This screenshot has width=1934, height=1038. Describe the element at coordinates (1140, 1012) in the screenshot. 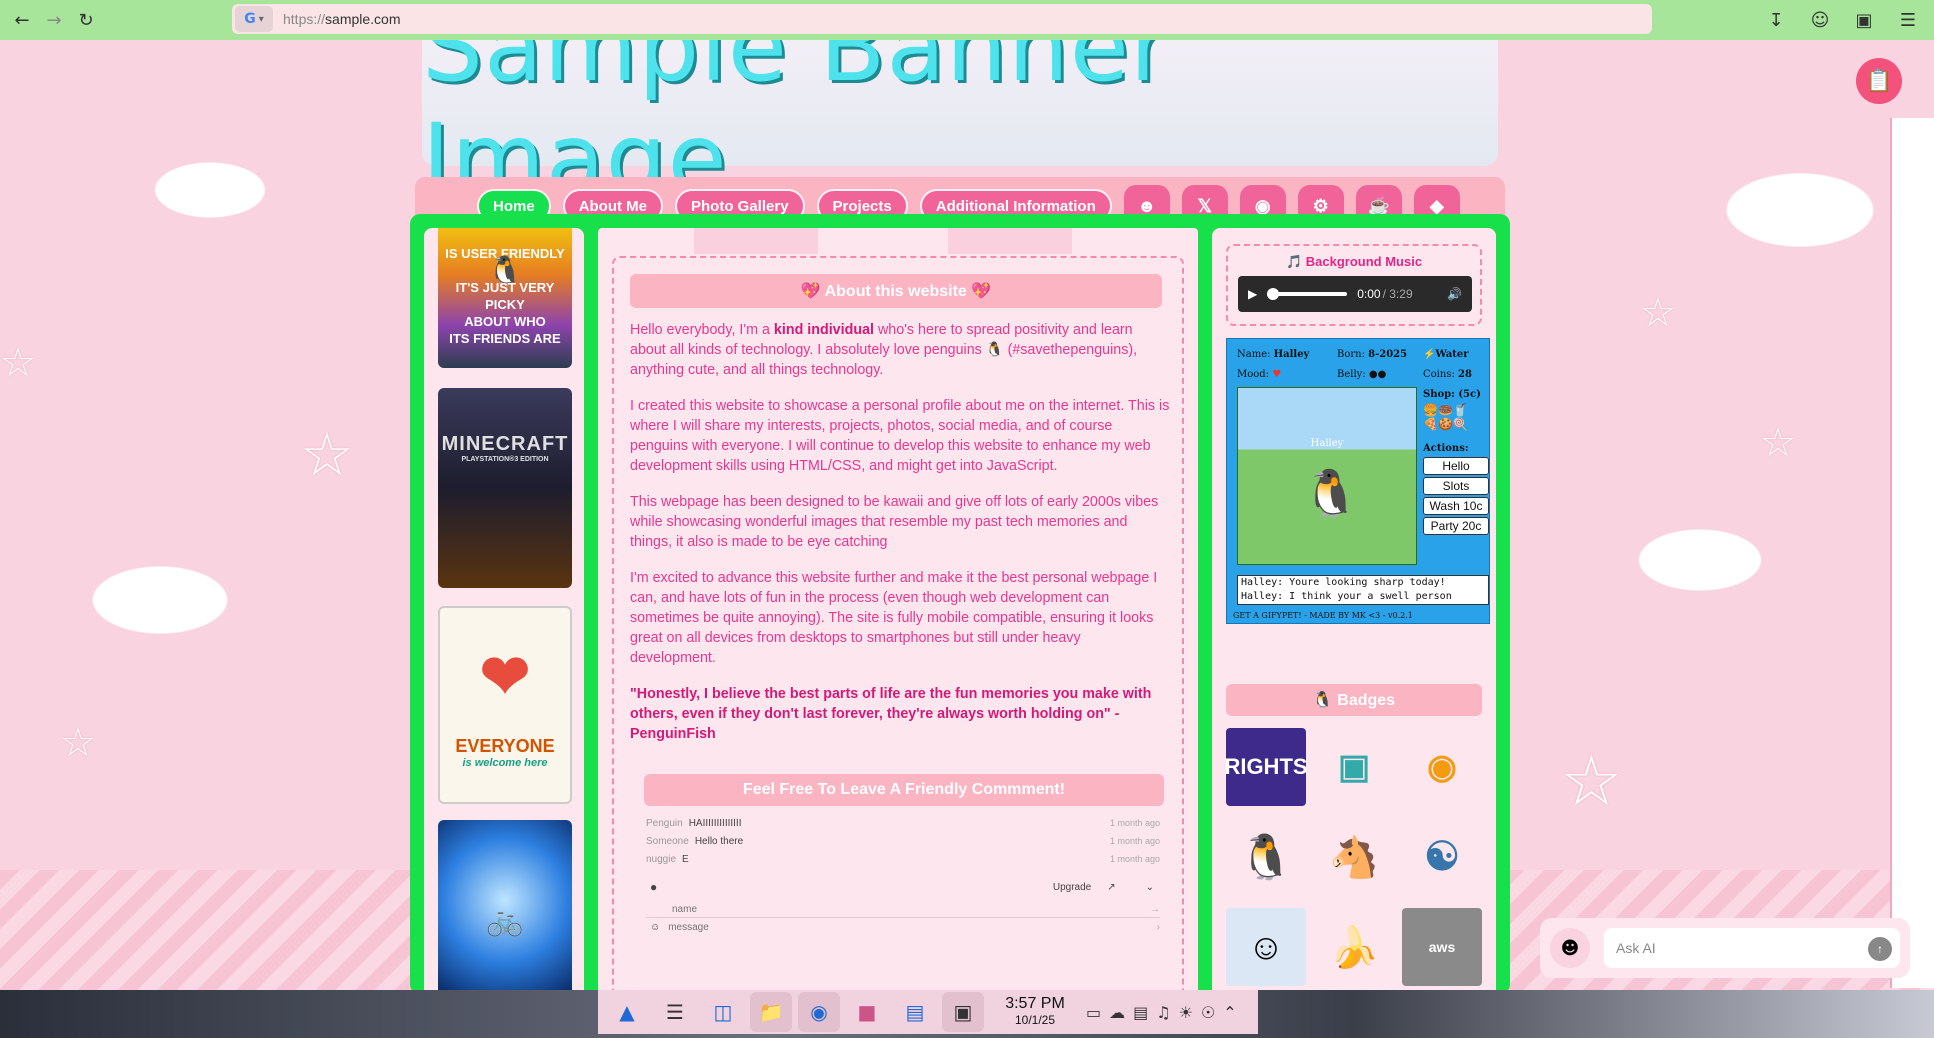

I see `clipboard-icon: ▤` at that location.